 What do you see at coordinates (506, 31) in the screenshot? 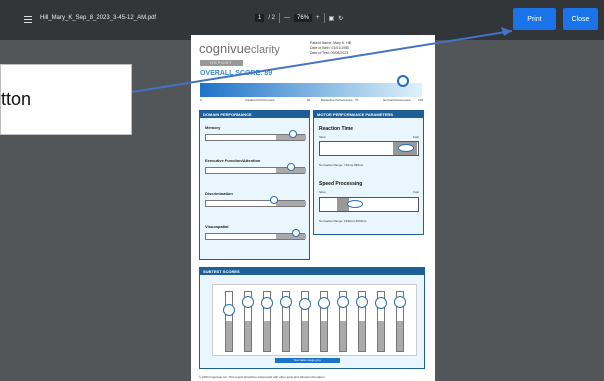
I see `arrow-head-icon` at bounding box center [506, 31].